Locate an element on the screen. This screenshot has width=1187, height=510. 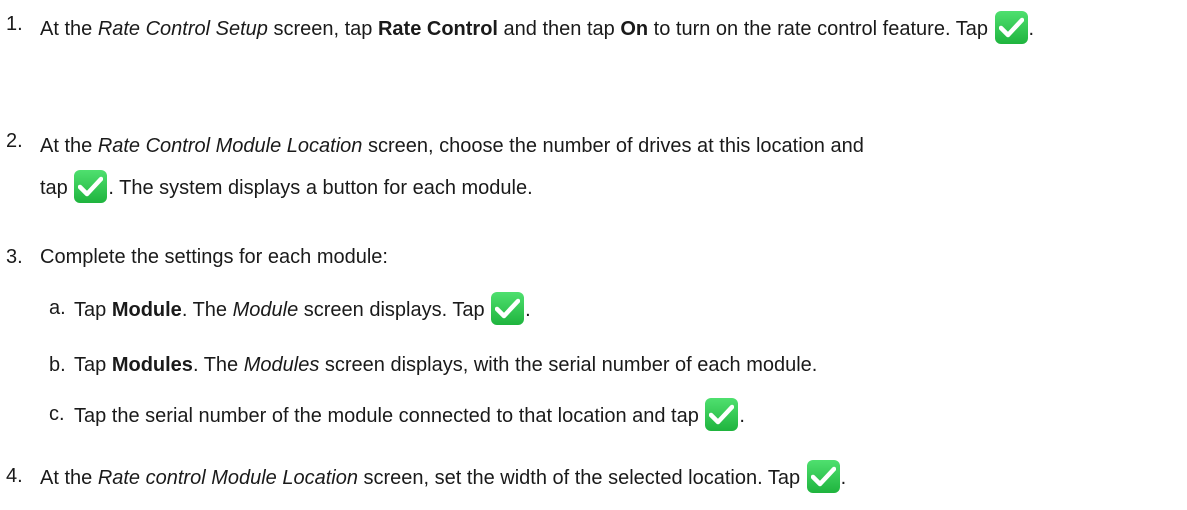
ui-term: Module is located at coordinates (146, 310).